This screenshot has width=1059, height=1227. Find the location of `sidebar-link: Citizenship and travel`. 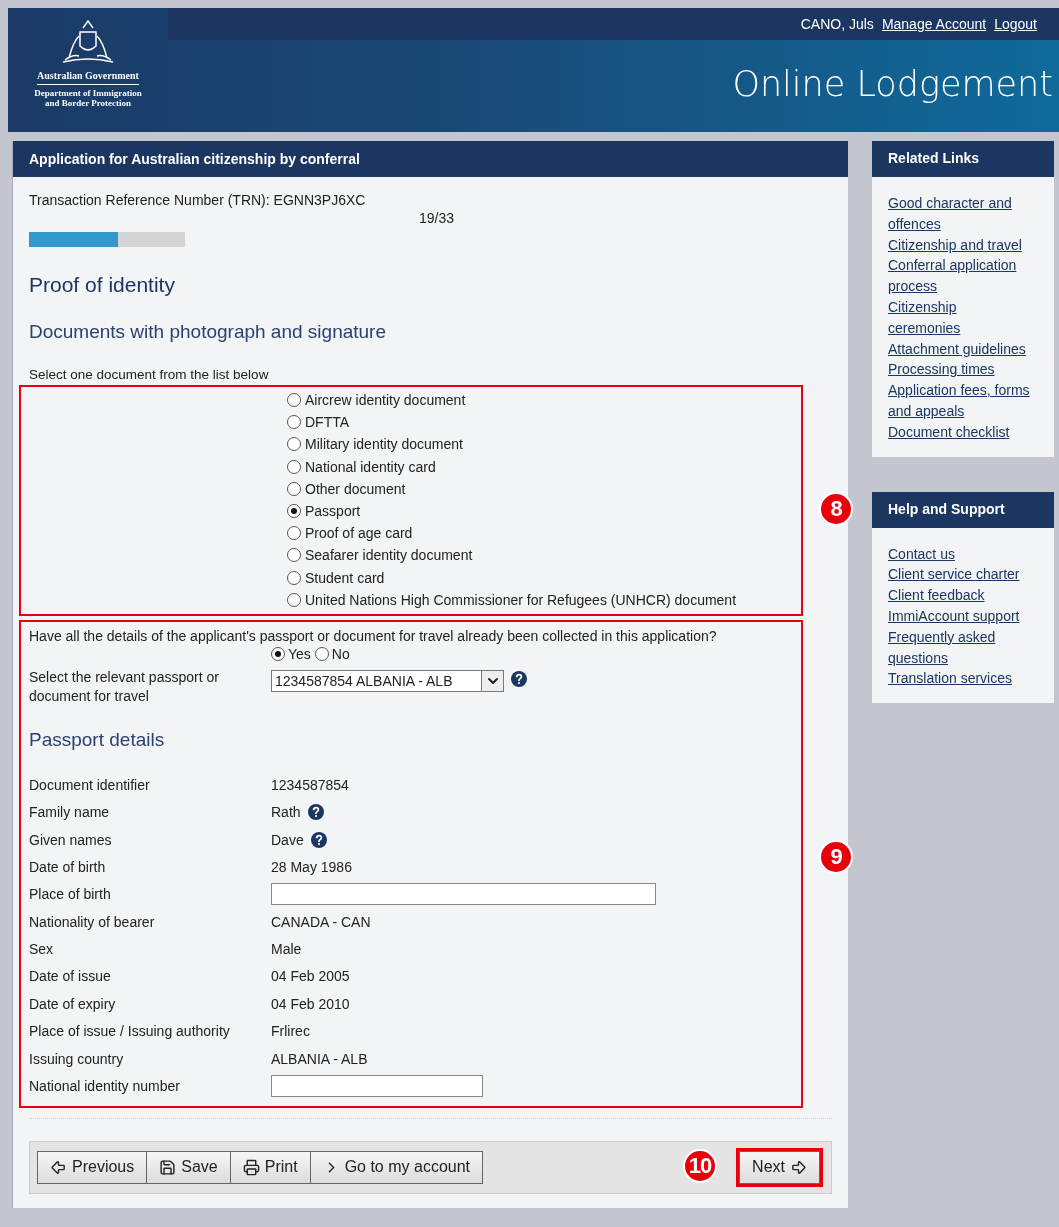

sidebar-link: Citizenship and travel is located at coordinates (960, 245).